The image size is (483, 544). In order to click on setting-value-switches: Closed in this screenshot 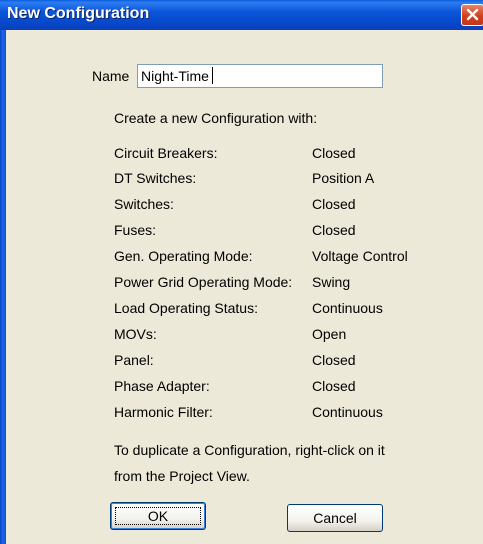, I will do `click(334, 204)`.